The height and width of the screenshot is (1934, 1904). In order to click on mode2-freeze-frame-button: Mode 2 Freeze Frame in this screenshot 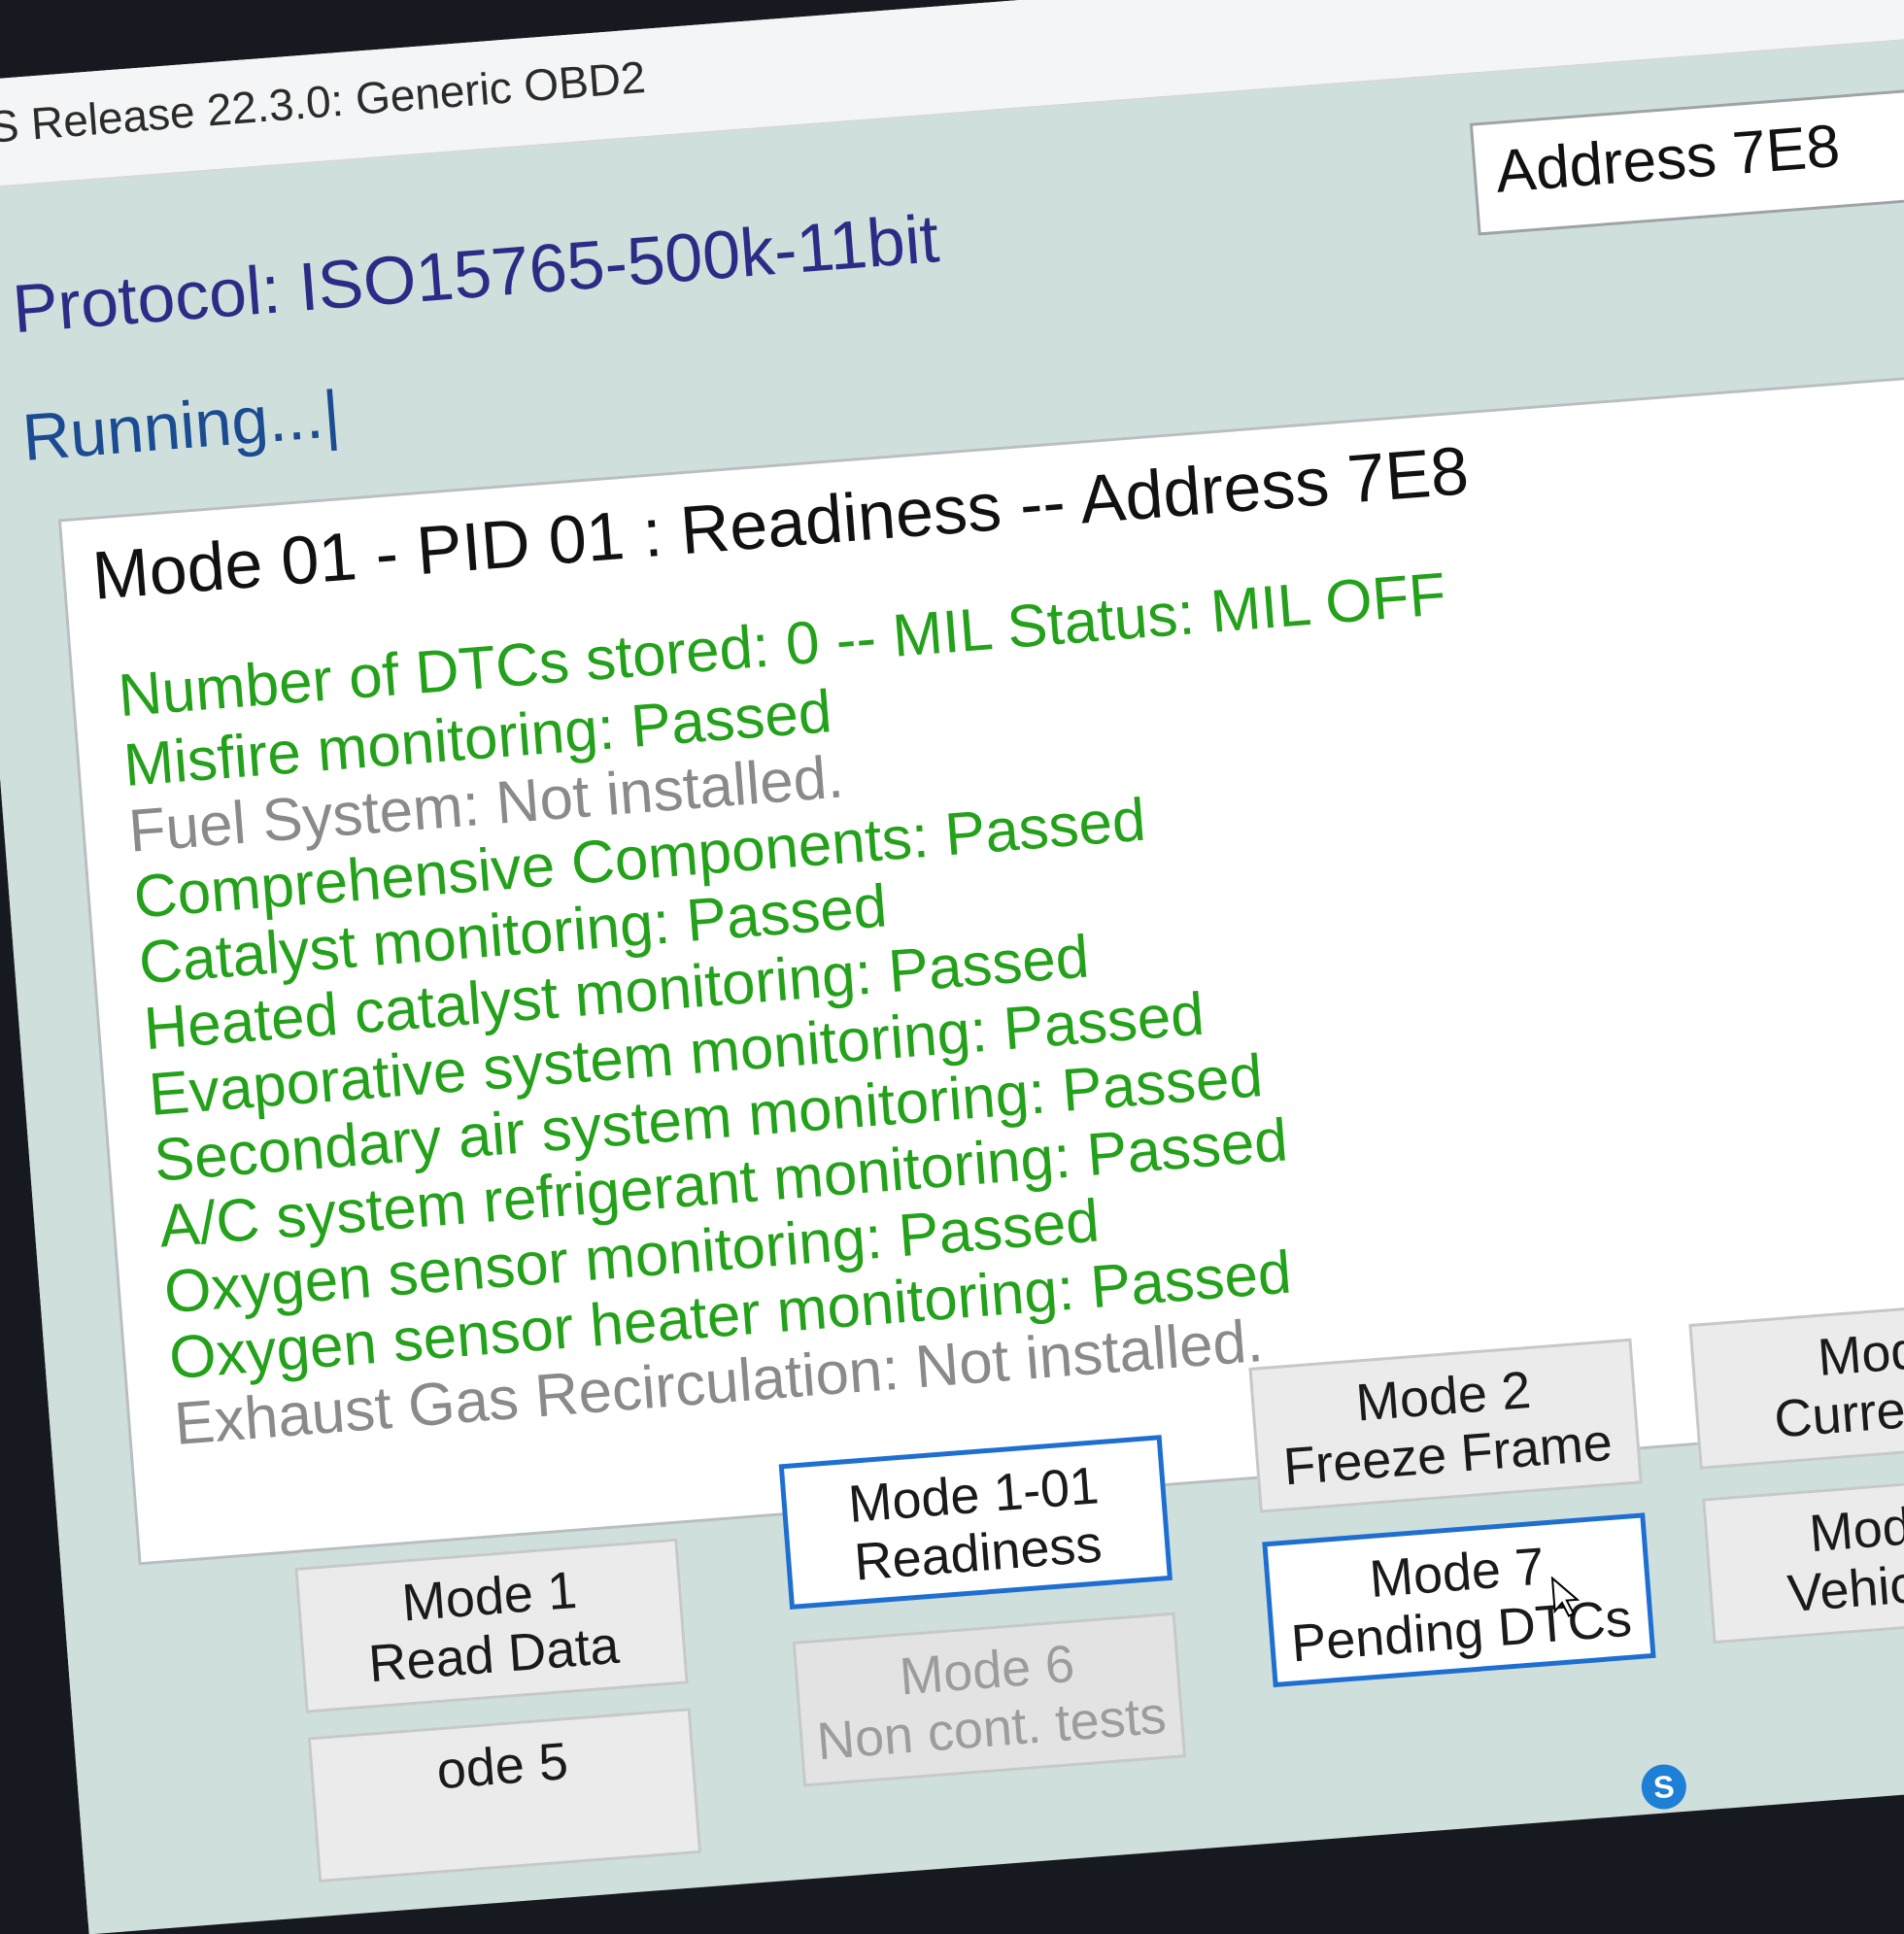, I will do `click(1445, 1425)`.